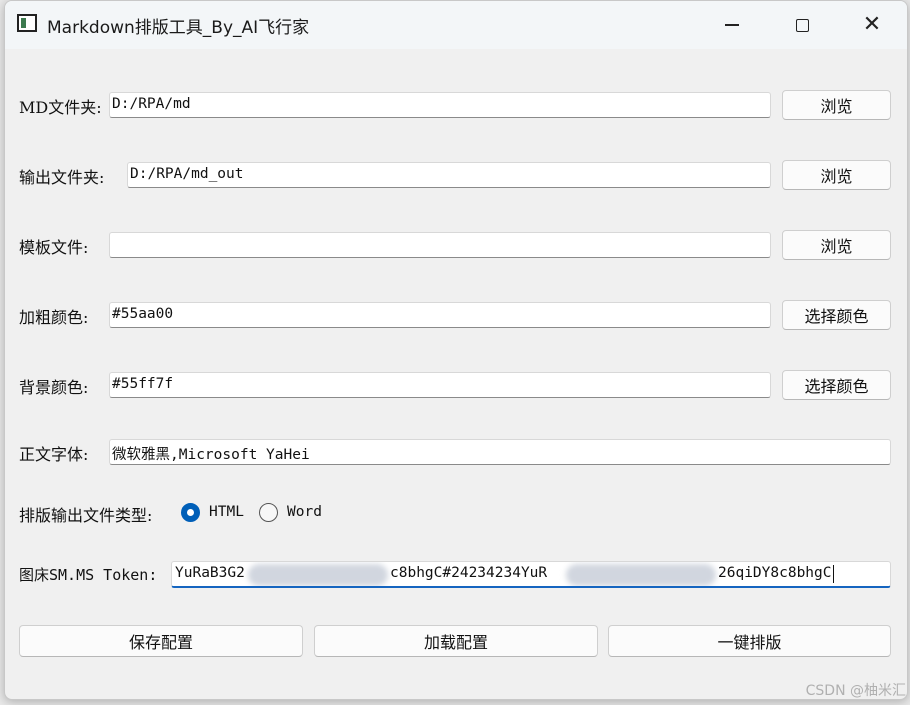 This screenshot has width=910, height=705. I want to click on maximize-icon, so click(802, 25).